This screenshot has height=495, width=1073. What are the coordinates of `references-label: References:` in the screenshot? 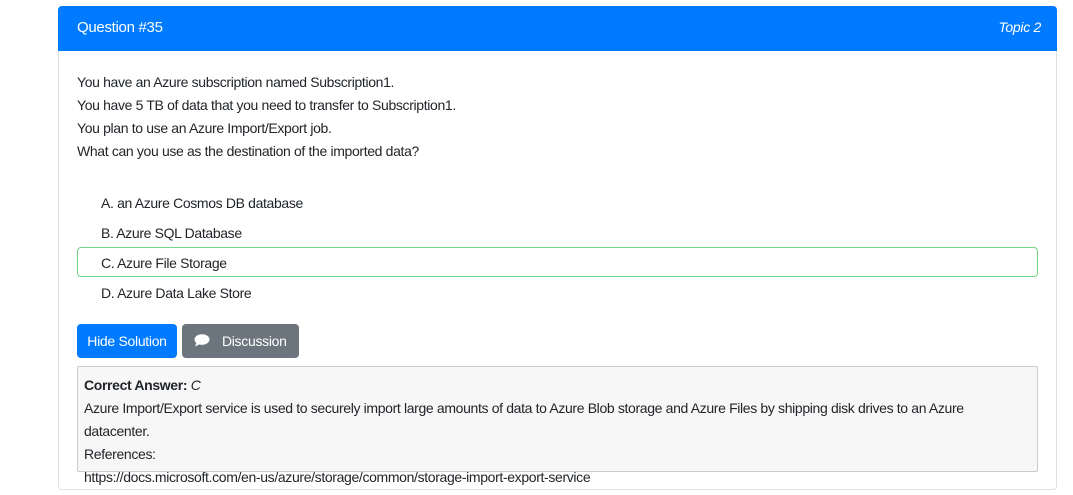 It's located at (120, 454).